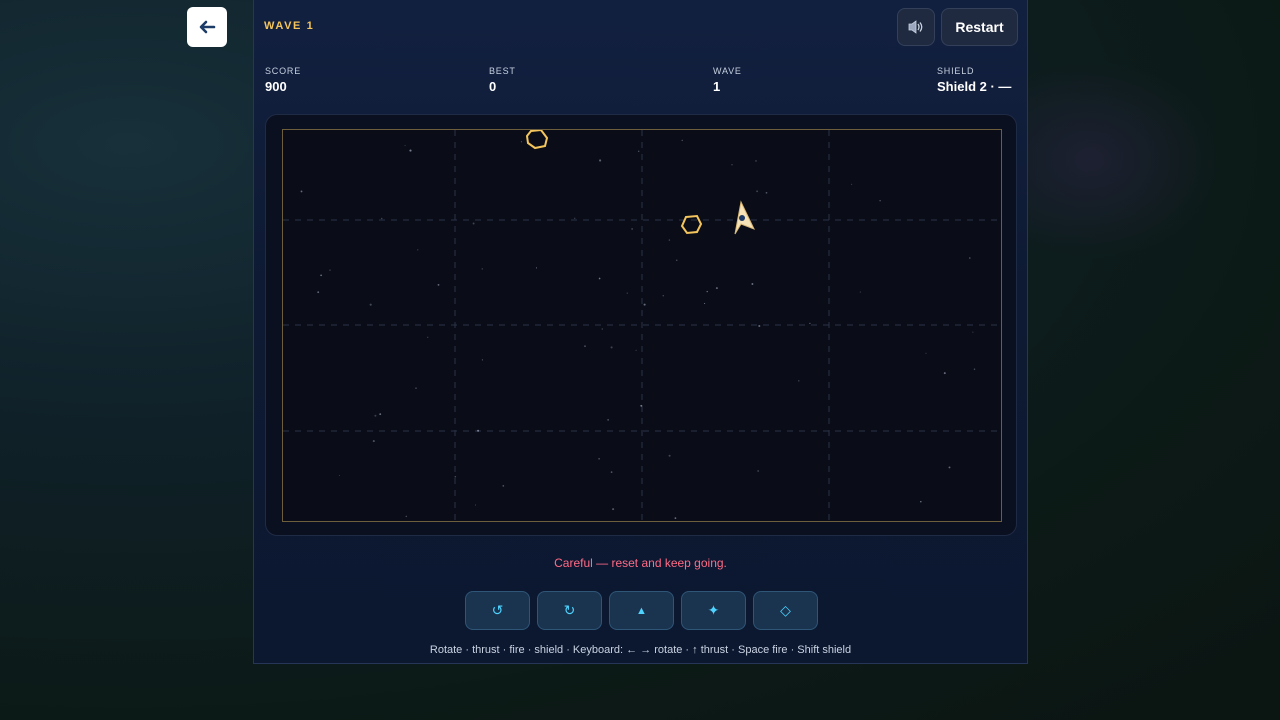  What do you see at coordinates (502, 80) in the screenshot?
I see `stat-best: BEST 0` at bounding box center [502, 80].